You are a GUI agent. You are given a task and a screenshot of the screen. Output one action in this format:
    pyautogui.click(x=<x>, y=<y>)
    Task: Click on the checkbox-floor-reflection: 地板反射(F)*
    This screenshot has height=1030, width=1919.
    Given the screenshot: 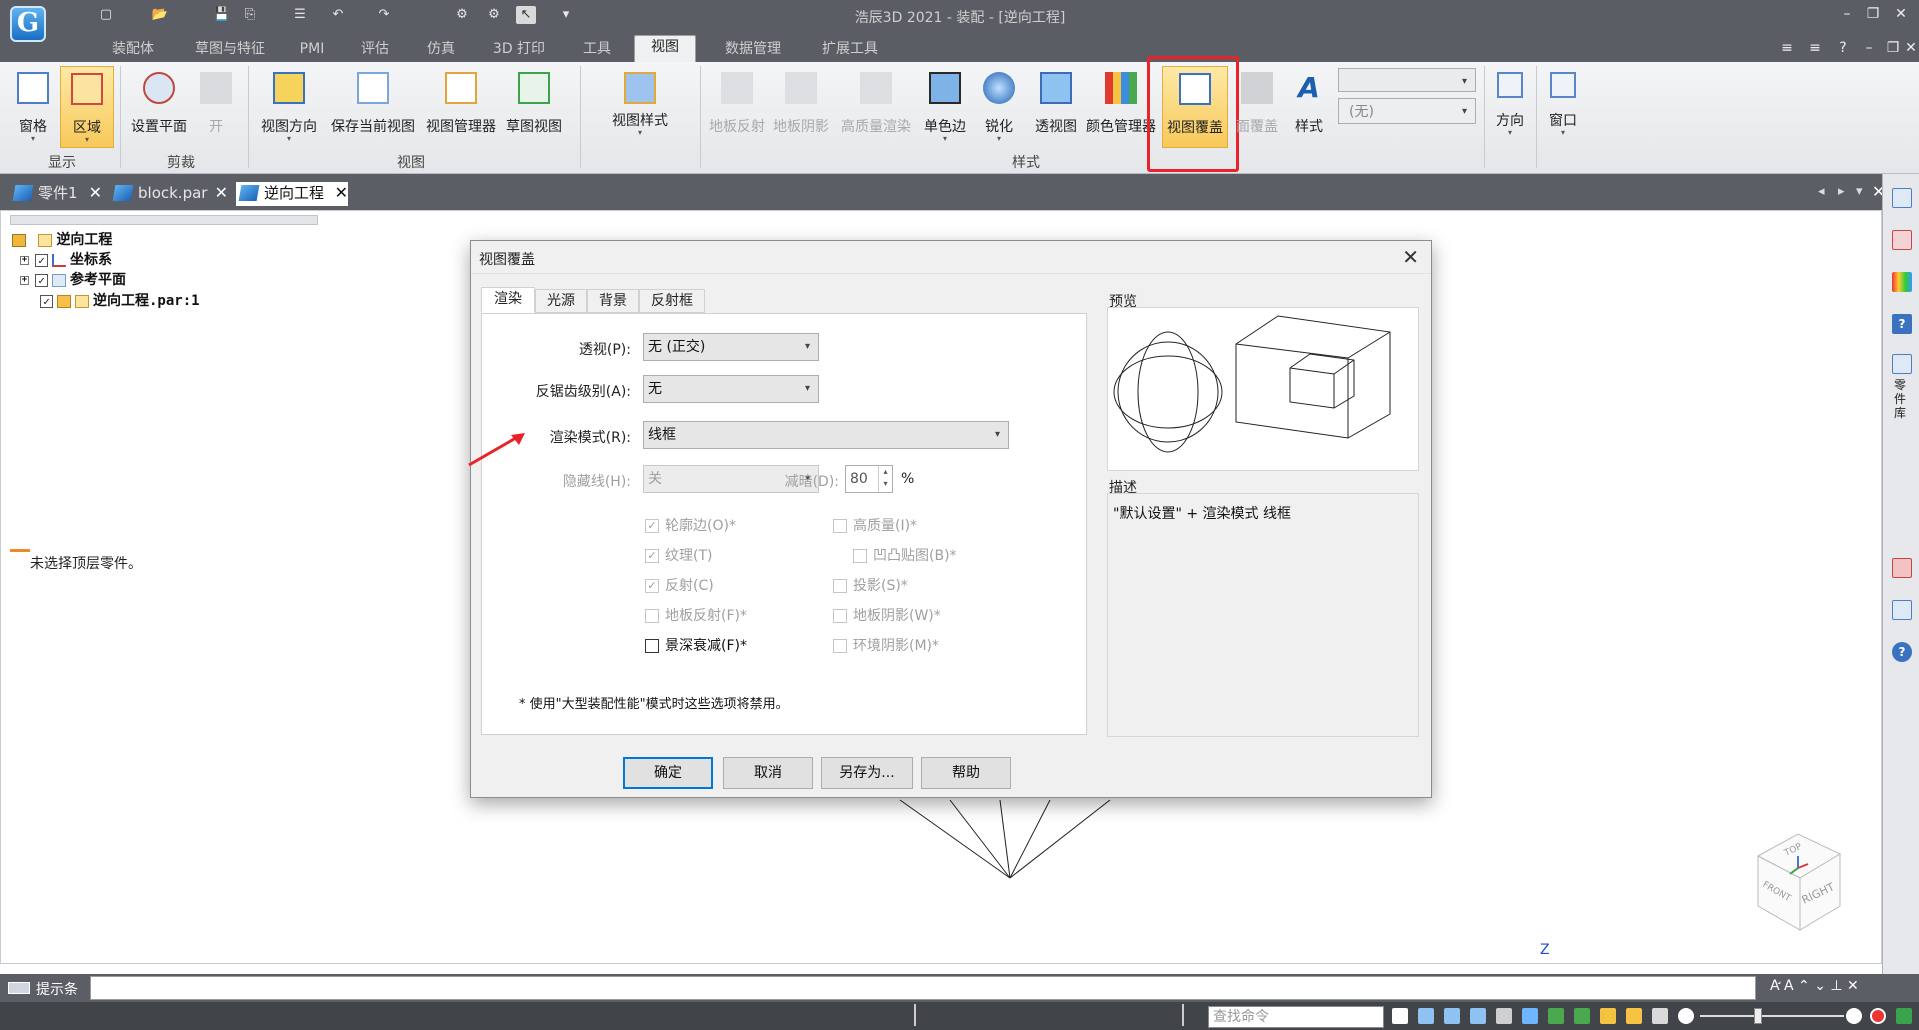 What is the action you would take?
    pyautogui.click(x=696, y=616)
    